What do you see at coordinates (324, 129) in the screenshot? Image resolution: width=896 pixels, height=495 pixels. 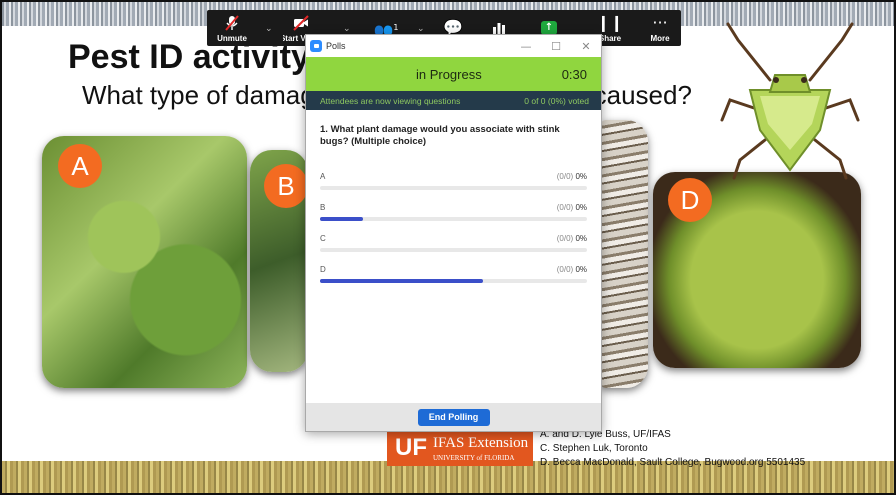 I see `question-number: 1.` at bounding box center [324, 129].